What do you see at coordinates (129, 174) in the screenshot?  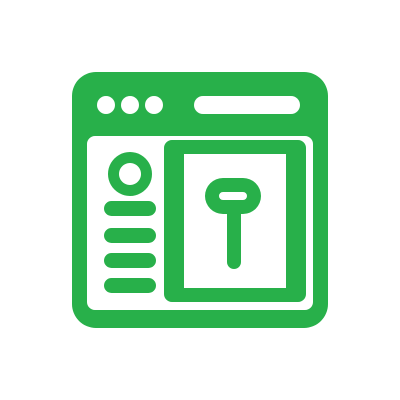 I see `avatar-icon` at bounding box center [129, 174].